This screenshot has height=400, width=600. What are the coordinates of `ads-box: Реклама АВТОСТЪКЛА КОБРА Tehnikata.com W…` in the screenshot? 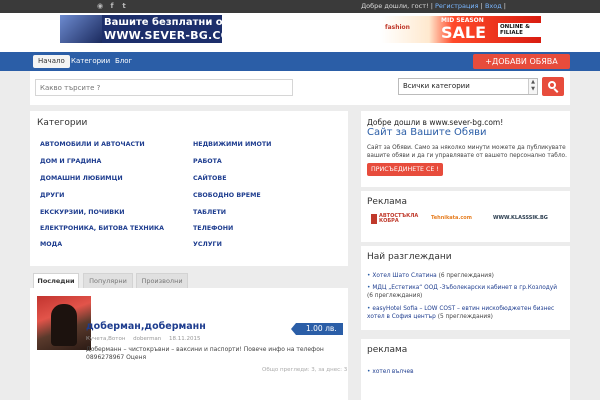 It's located at (465, 216).